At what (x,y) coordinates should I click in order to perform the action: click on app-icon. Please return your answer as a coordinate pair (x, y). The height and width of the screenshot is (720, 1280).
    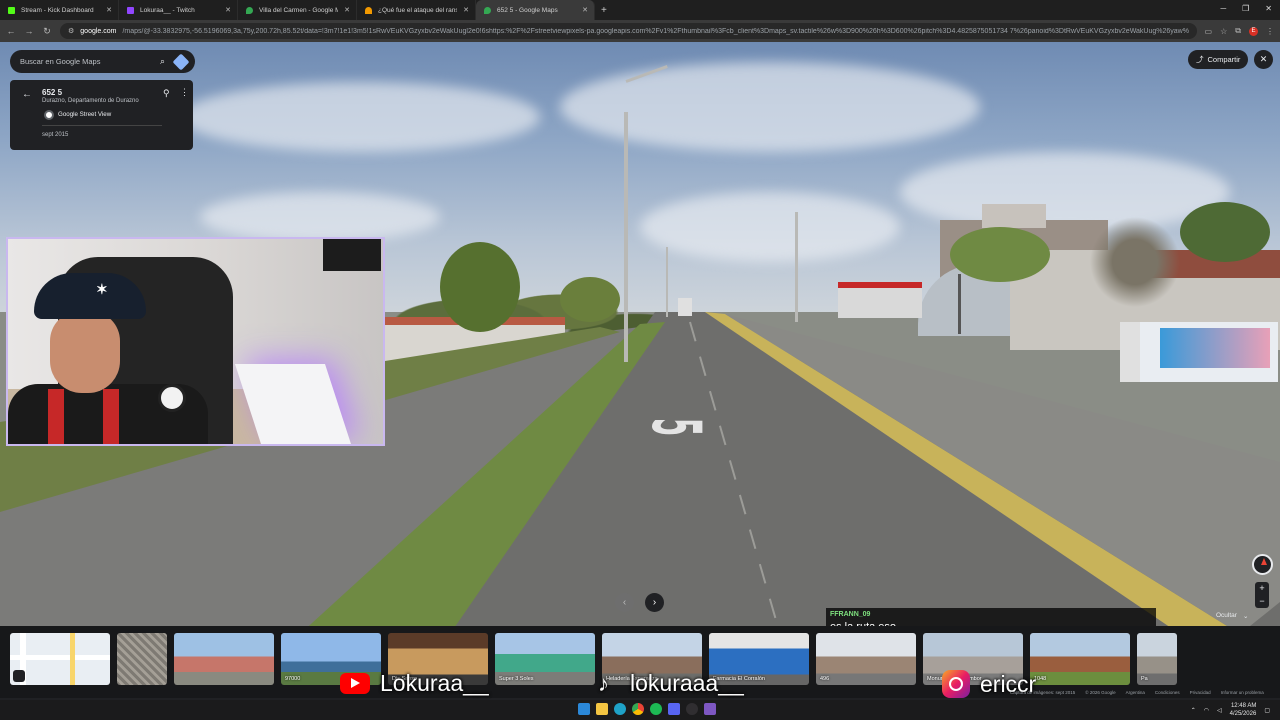
    Looking at the image, I should click on (710, 709).